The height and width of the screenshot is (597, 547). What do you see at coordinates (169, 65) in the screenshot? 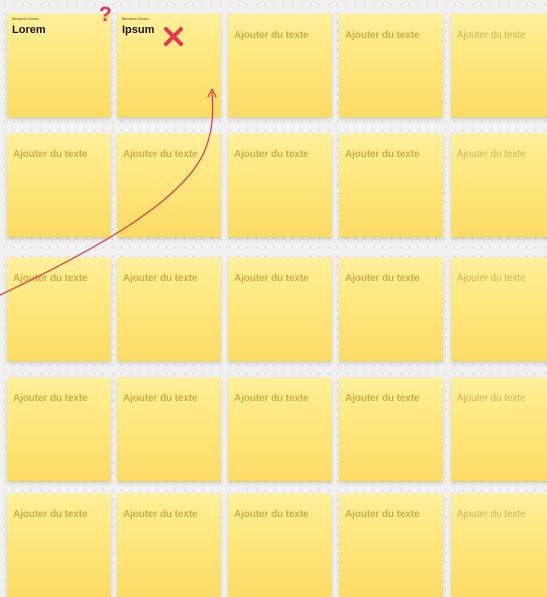
I see `sticky-note-ipsum: Bernardo Gomes Ipsum` at bounding box center [169, 65].